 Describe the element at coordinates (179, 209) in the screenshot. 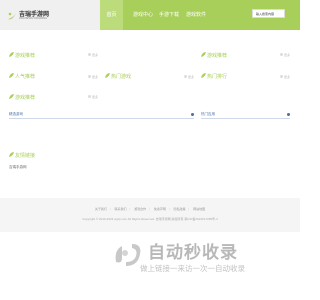

I see `footer-link: 隐私政策` at that location.